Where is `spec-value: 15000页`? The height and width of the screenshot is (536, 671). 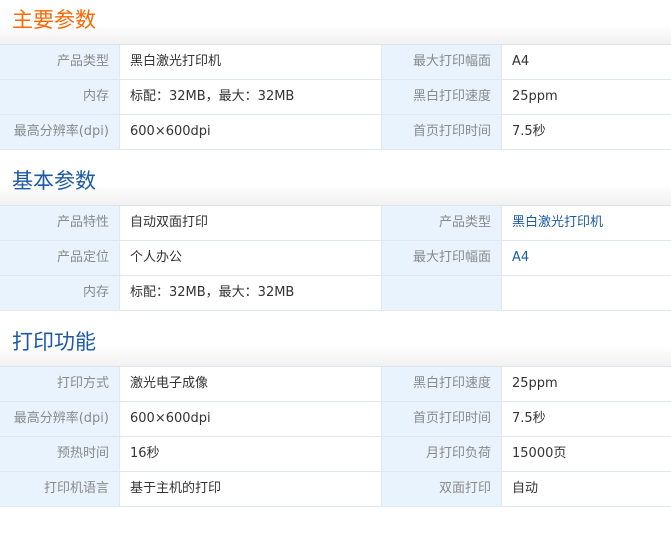 spec-value: 15000页 is located at coordinates (586, 454).